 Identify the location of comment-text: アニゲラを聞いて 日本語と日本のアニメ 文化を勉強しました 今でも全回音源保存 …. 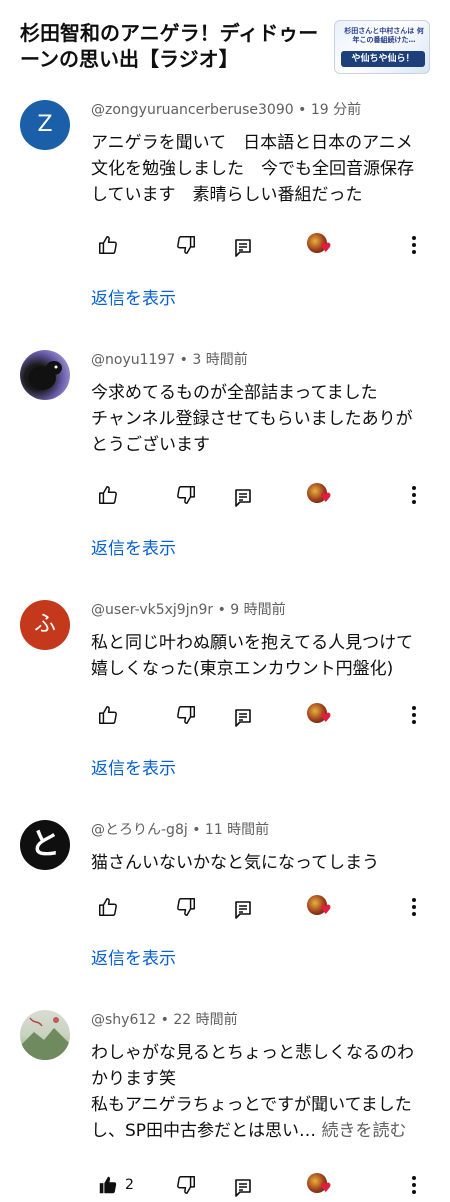
(252, 169).